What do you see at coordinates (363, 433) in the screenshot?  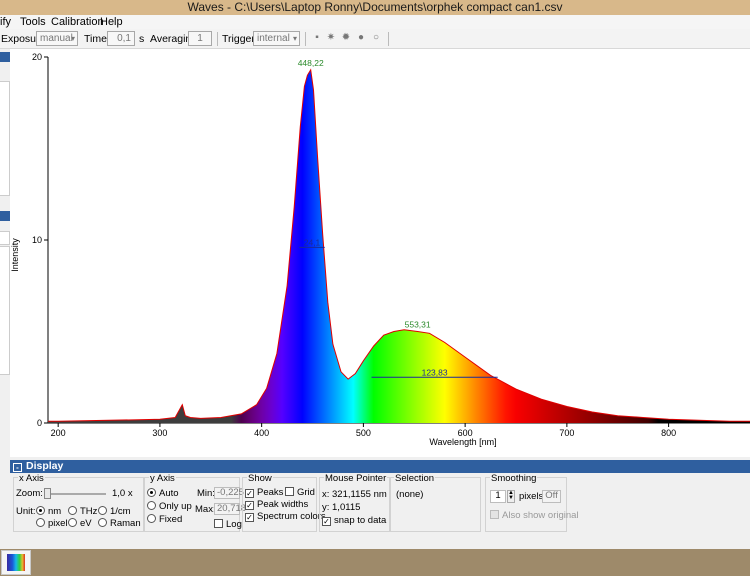 I see `x-tick-label: 500` at bounding box center [363, 433].